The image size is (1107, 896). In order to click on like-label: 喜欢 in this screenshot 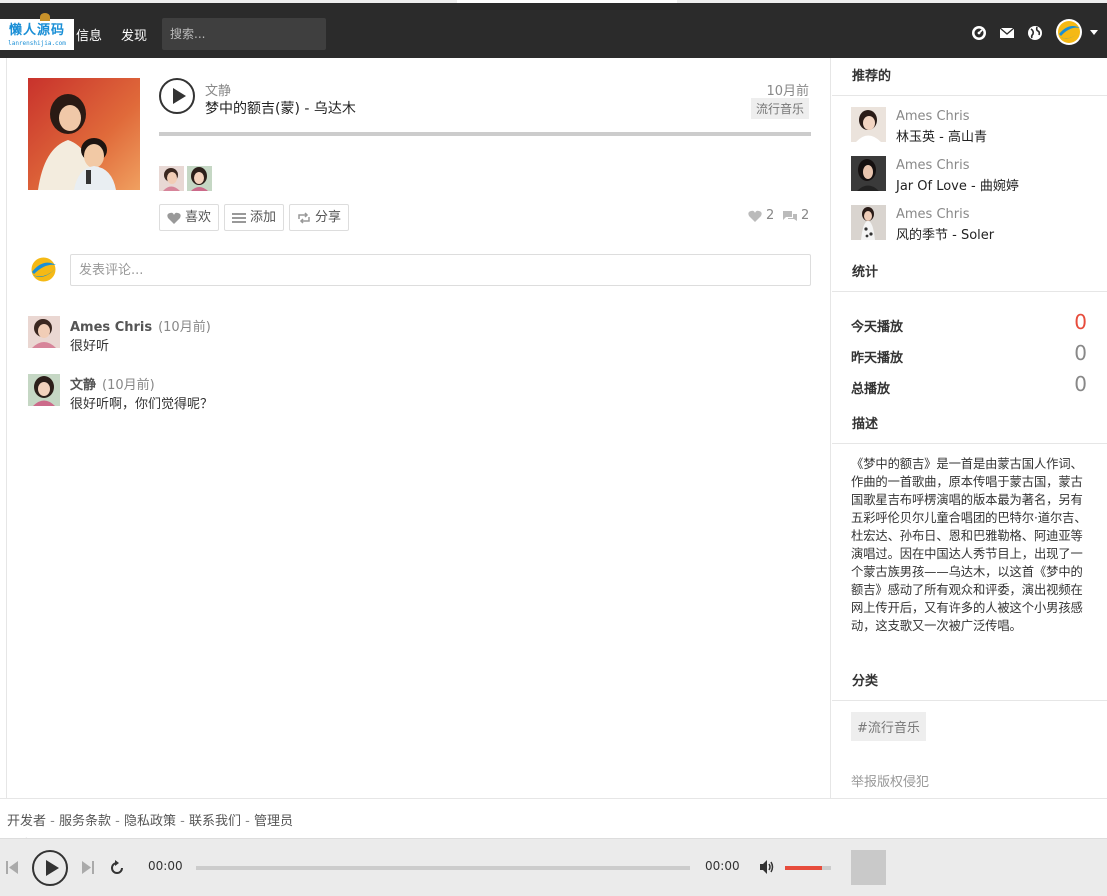, I will do `click(198, 217)`.